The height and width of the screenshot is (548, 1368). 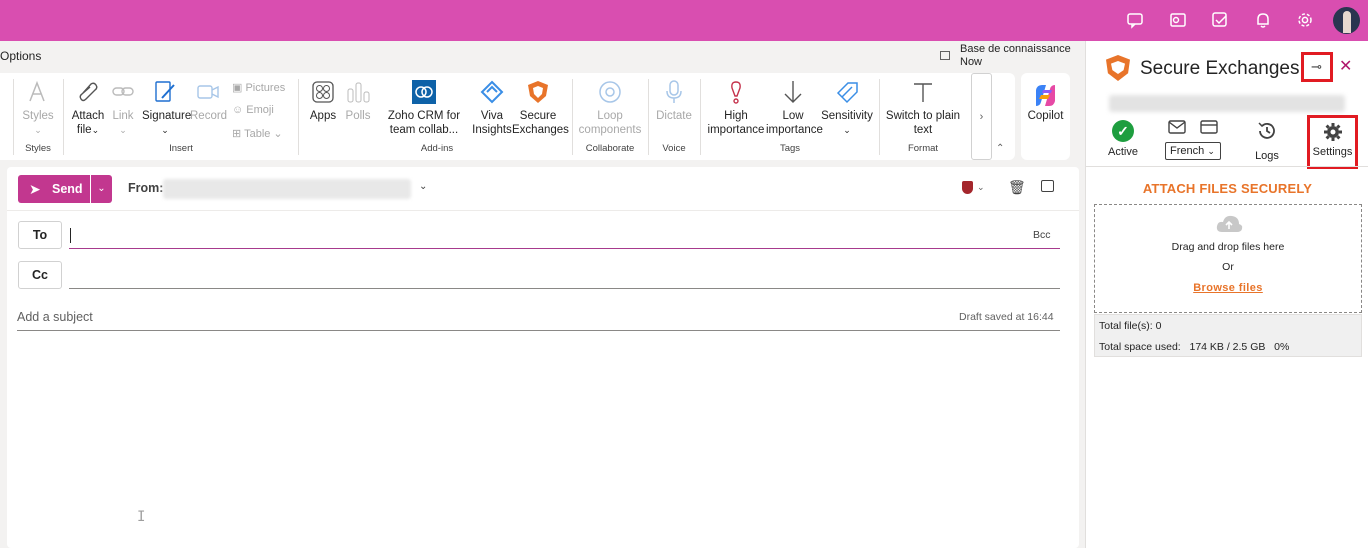 I want to click on to-button: To, so click(x=40, y=235).